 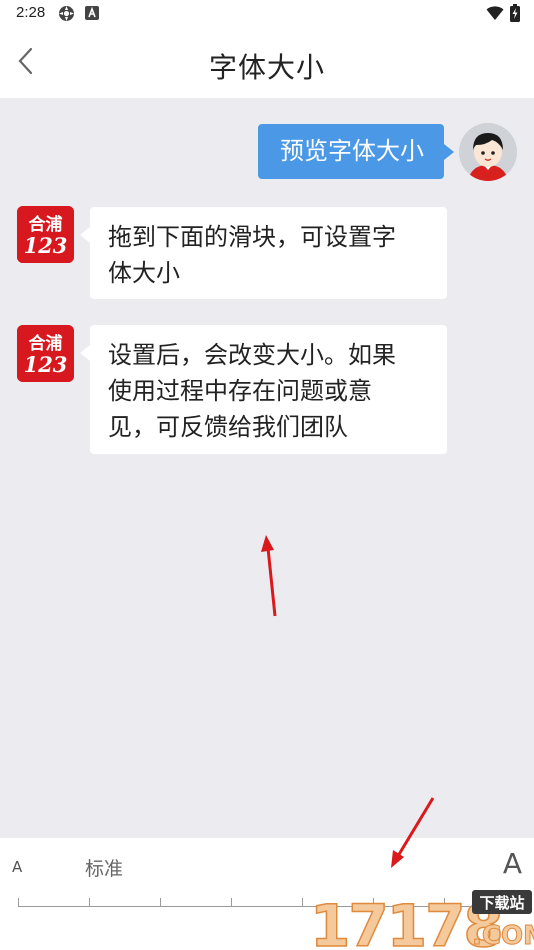 What do you see at coordinates (31, 12) in the screenshot?
I see `status-time: 2:28` at bounding box center [31, 12].